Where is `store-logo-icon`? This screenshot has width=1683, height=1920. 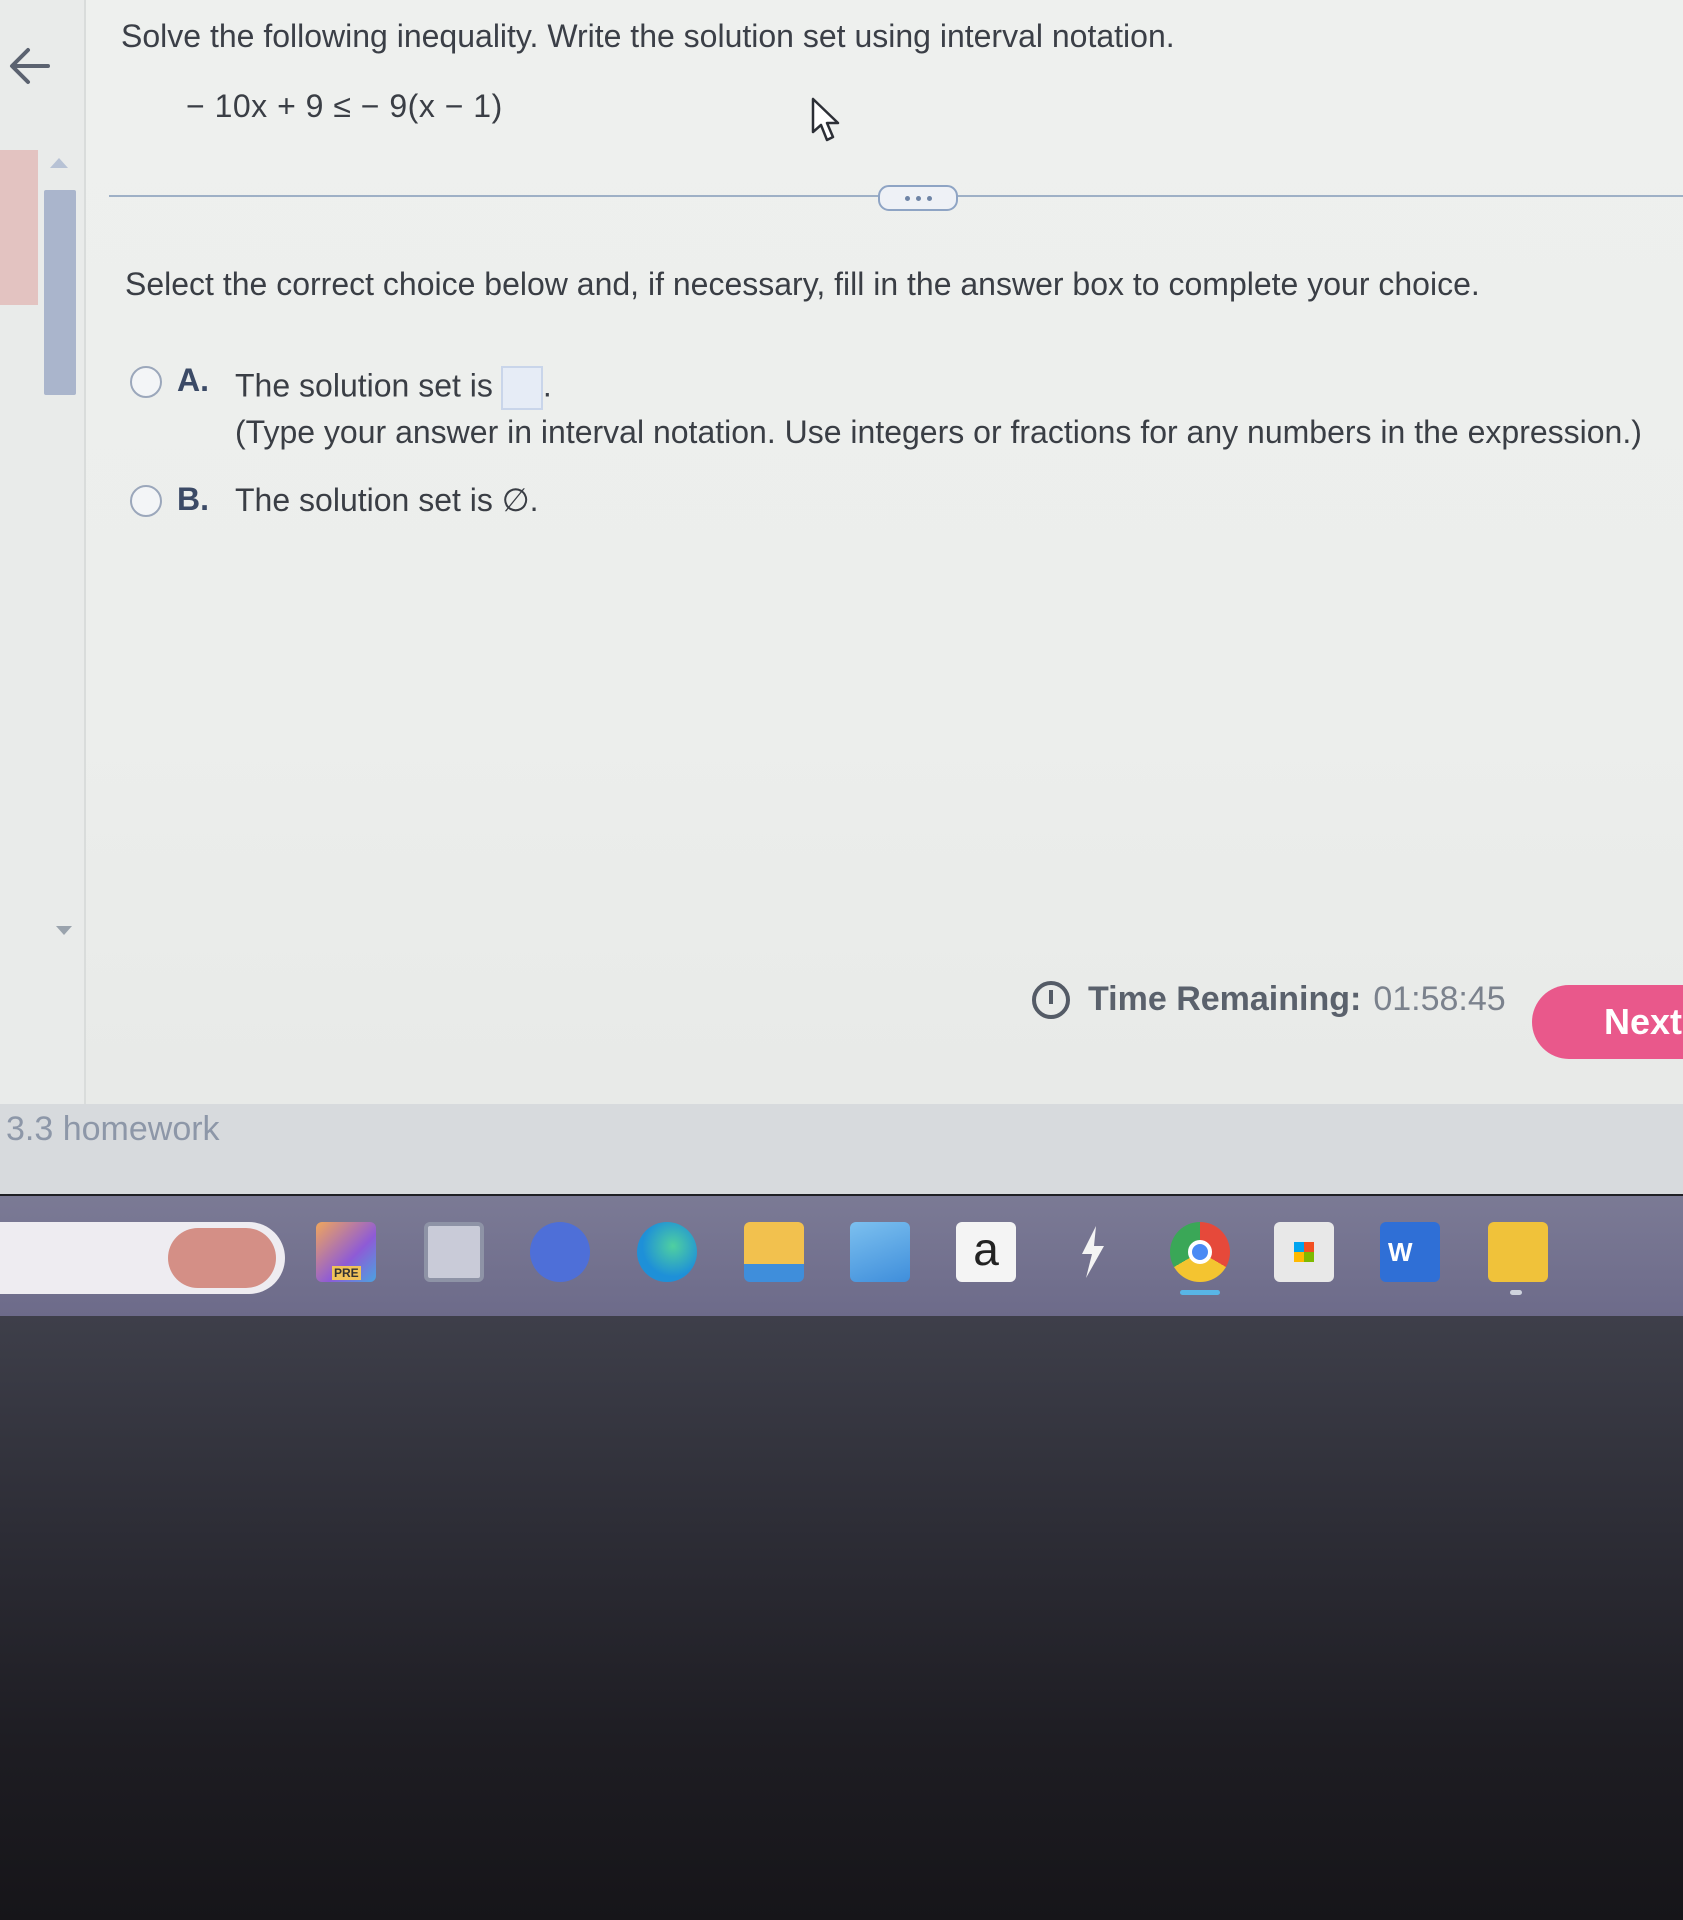
store-logo-icon is located at coordinates (1304, 1252).